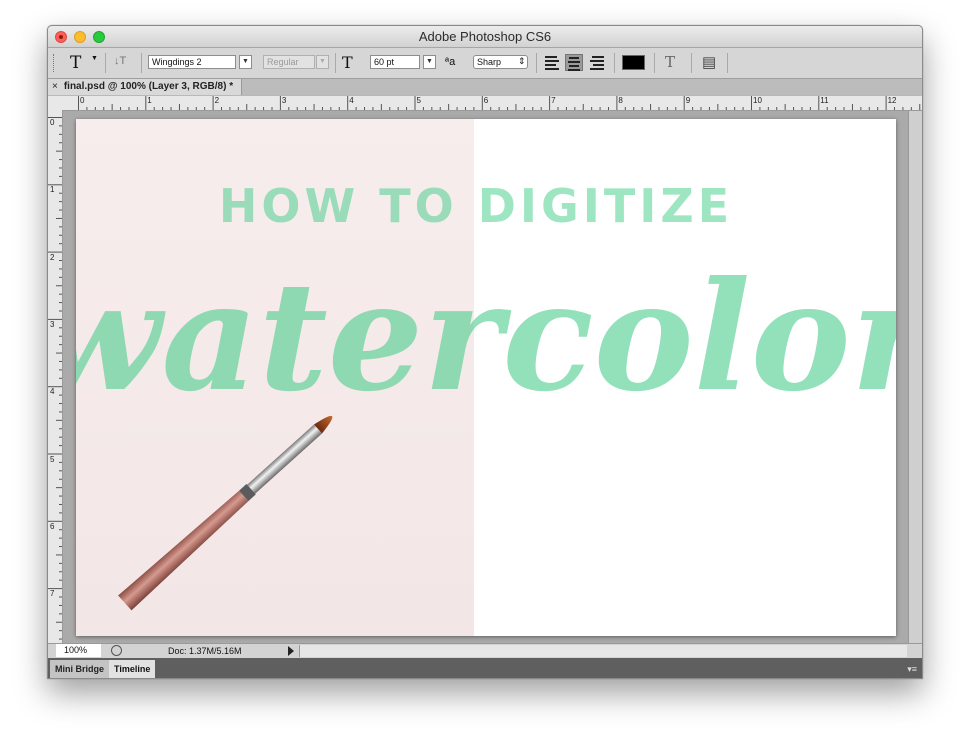 The height and width of the screenshot is (746, 967). Describe the element at coordinates (574, 62) in the screenshot. I see `align-center-button` at that location.